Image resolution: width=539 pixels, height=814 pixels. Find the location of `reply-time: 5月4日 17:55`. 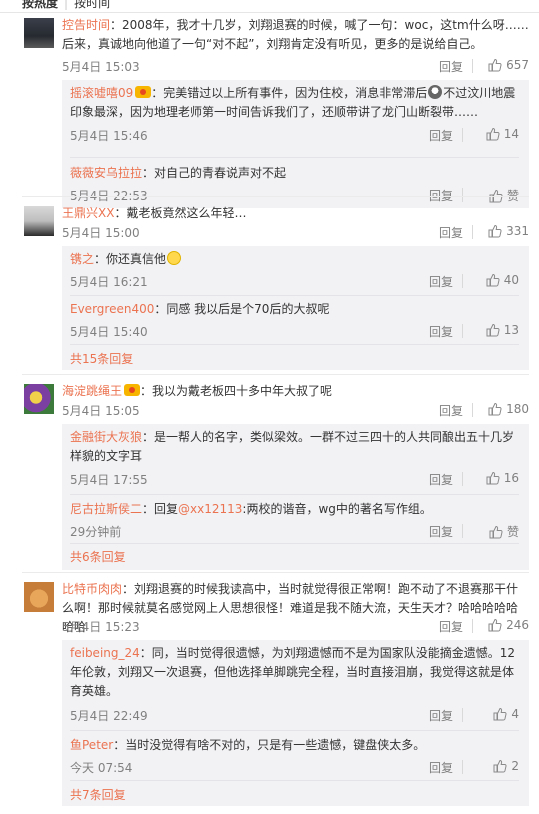

reply-time: 5月4日 17:55 is located at coordinates (109, 480).